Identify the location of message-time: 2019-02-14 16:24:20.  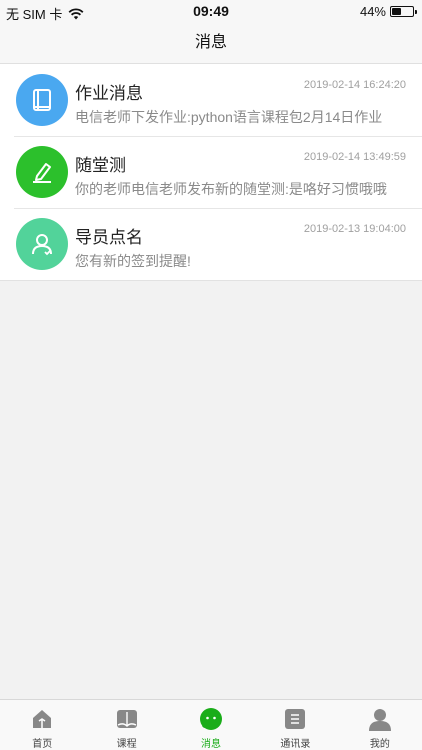
(354, 85).